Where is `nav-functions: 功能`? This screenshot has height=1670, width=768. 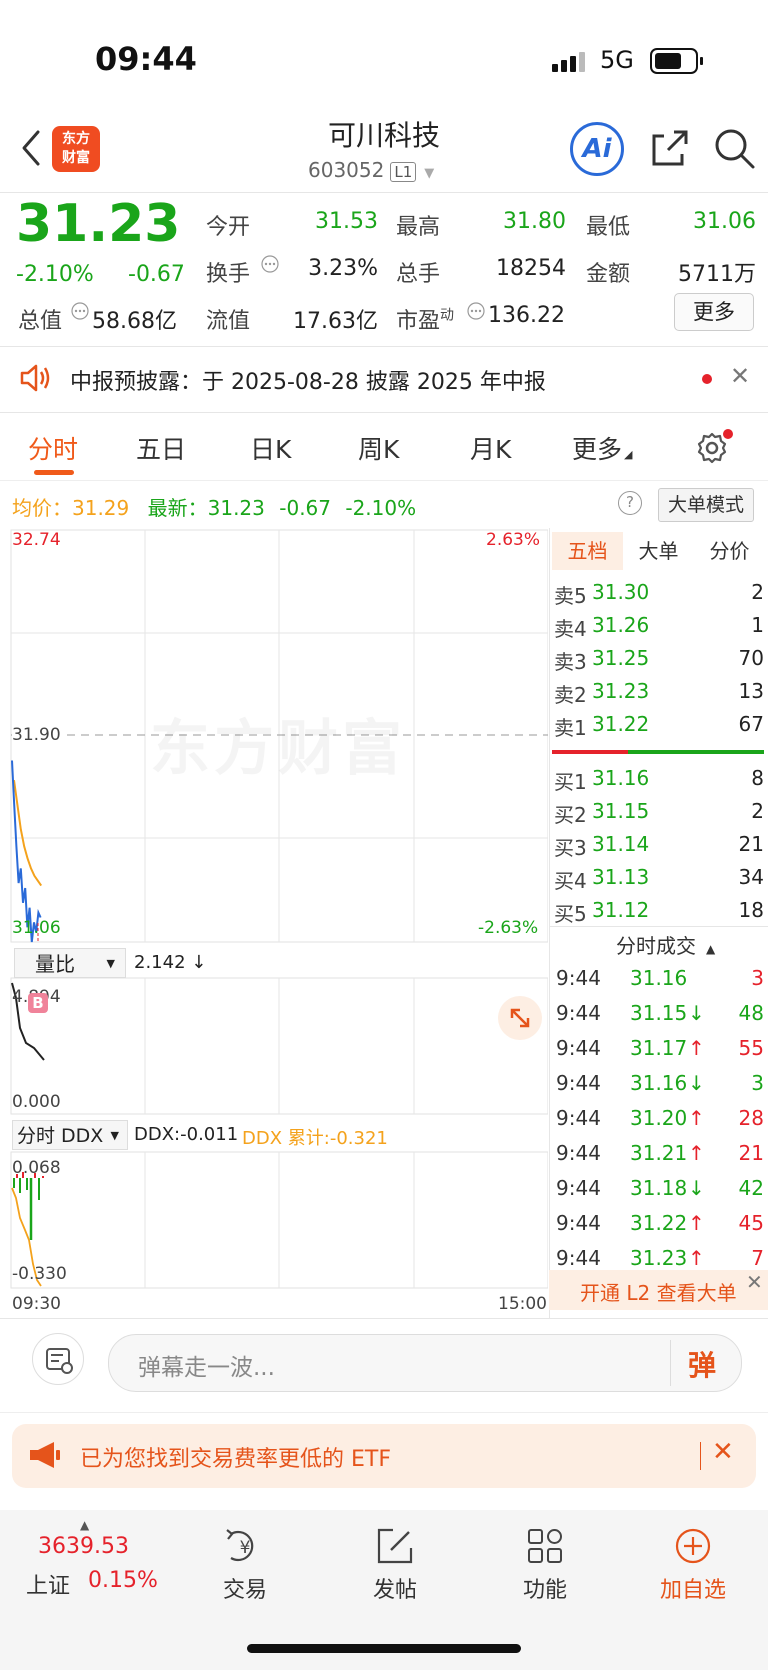 nav-functions: 功能 is located at coordinates (545, 1579).